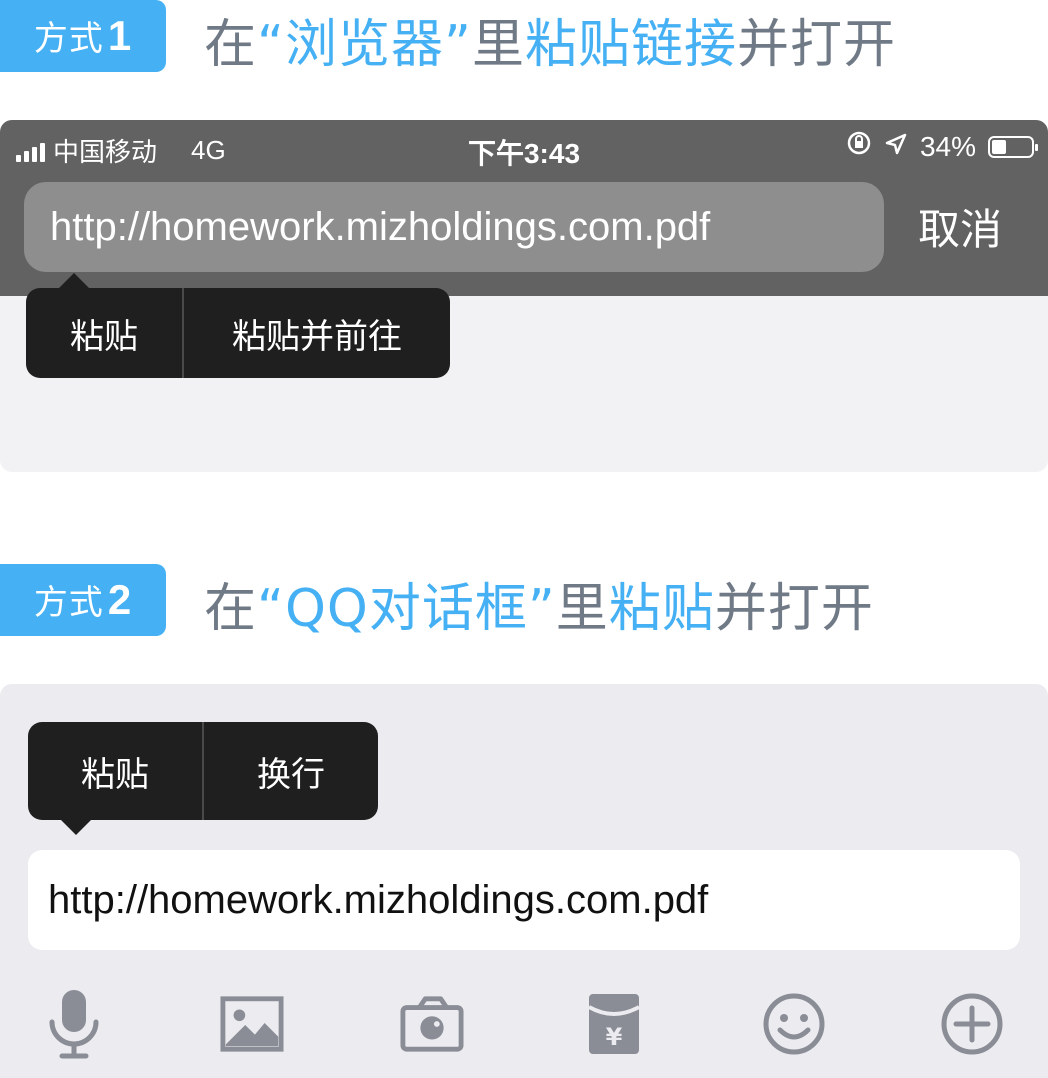 The height and width of the screenshot is (1078, 1048). I want to click on paste-context-menu: 粘贴 粘贴并前往, so click(238, 325).